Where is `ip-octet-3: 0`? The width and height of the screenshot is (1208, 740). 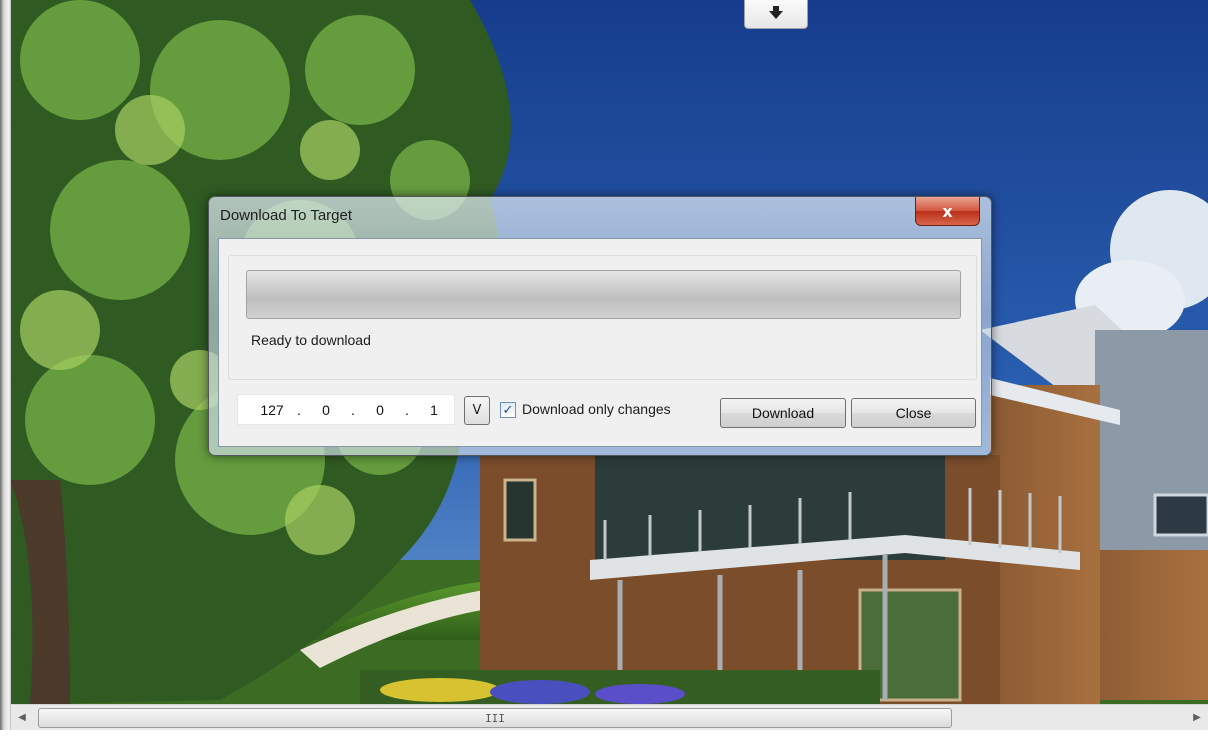
ip-octet-3: 0 is located at coordinates (380, 409).